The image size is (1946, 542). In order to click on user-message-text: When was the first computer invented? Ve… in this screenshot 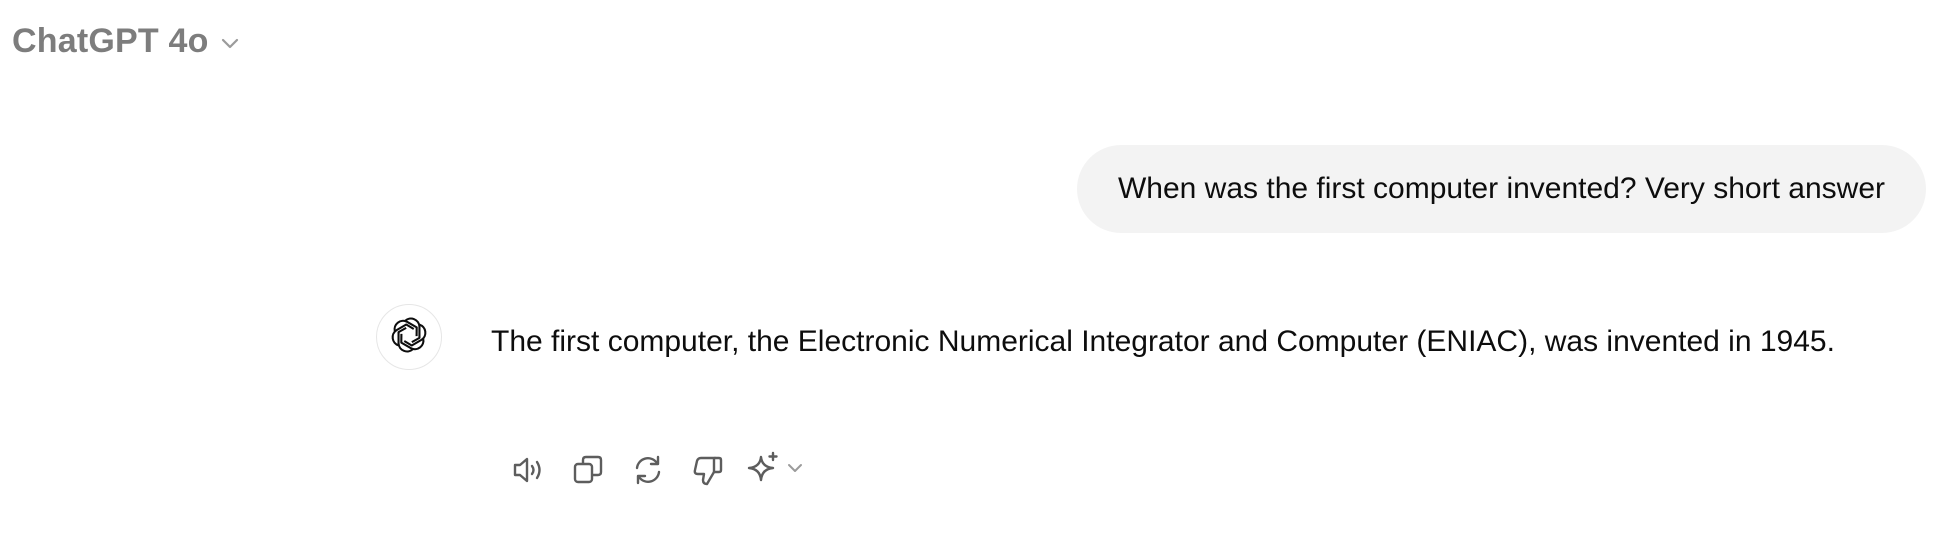, I will do `click(1501, 188)`.